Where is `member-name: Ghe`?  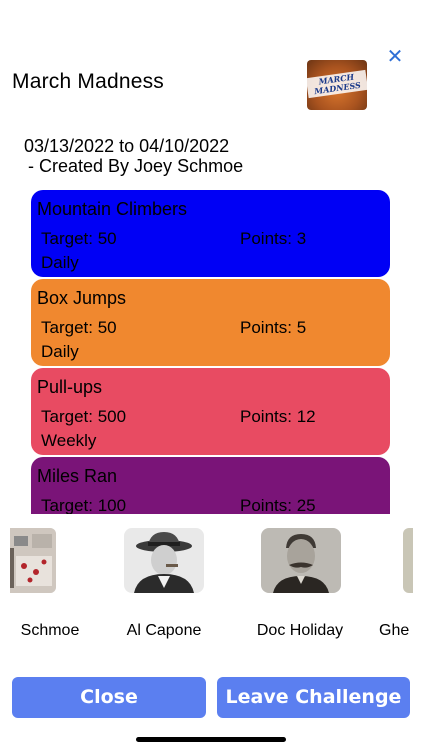 member-name: Ghe is located at coordinates (394, 630).